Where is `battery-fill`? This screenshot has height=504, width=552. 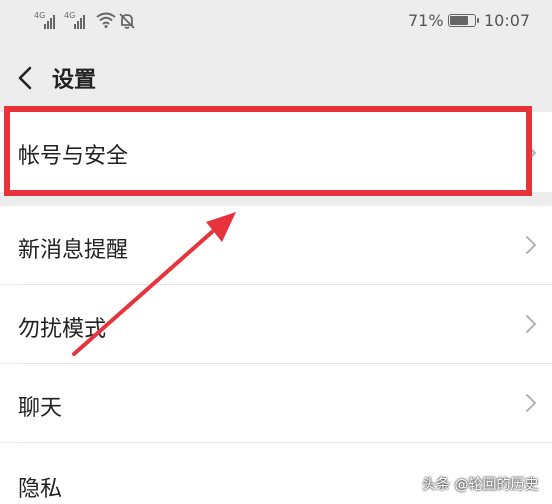 battery-fill is located at coordinates (459, 20).